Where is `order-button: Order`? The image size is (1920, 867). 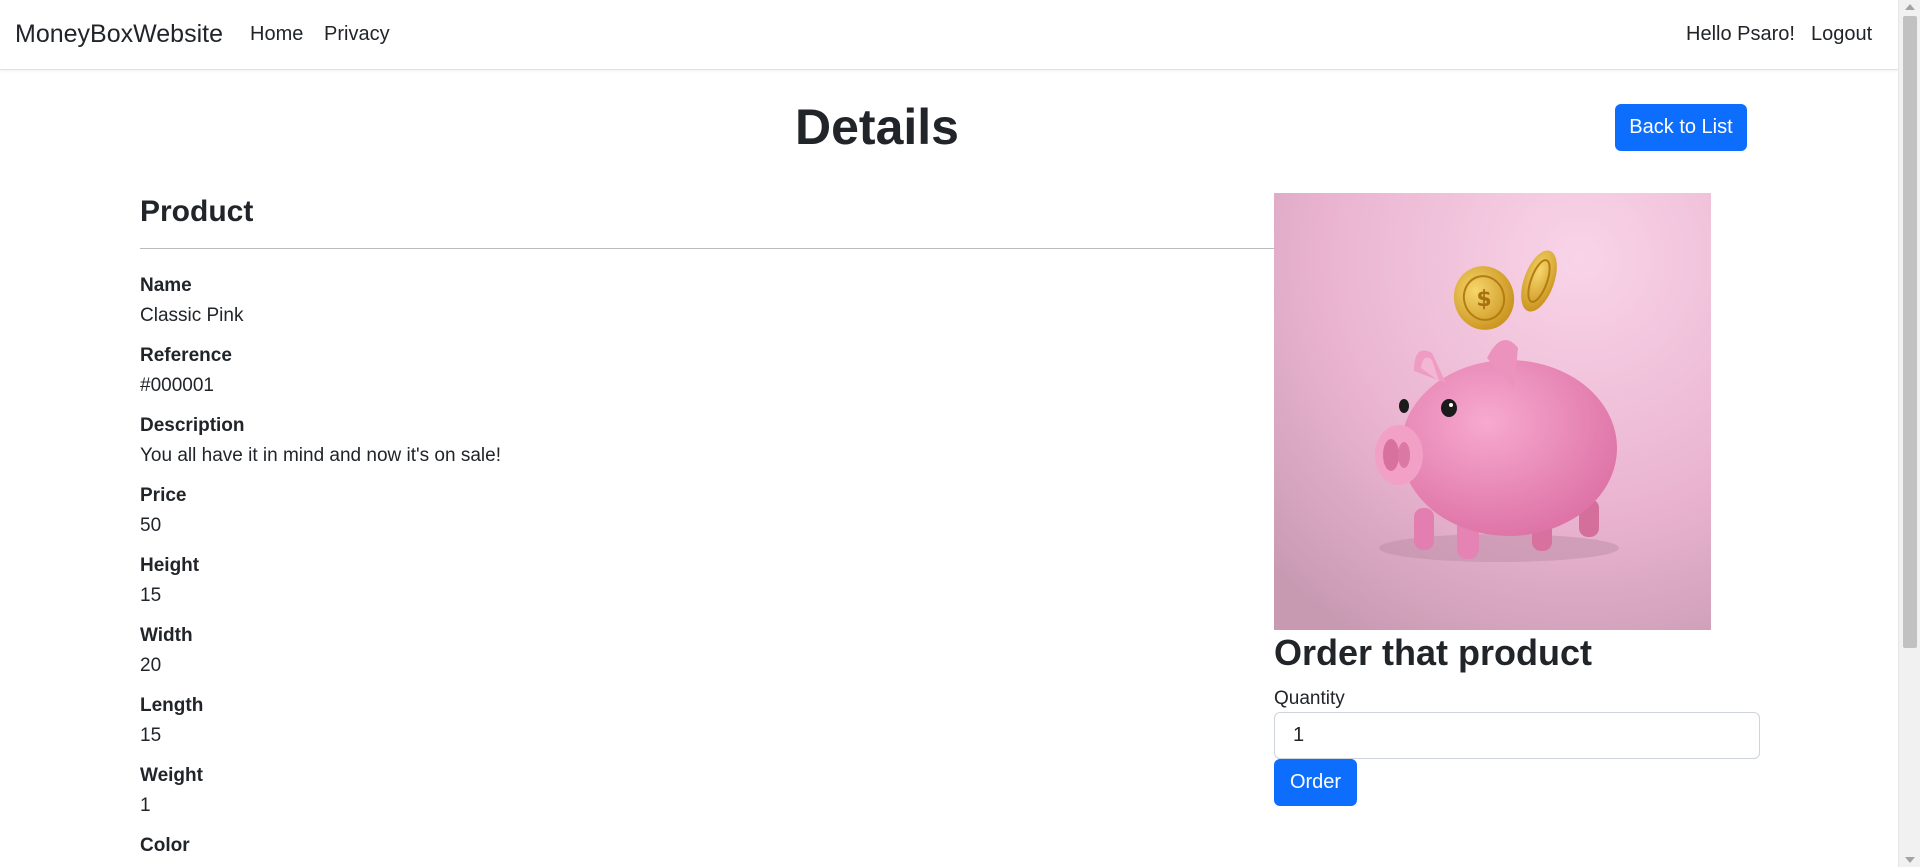
order-button: Order is located at coordinates (1315, 782).